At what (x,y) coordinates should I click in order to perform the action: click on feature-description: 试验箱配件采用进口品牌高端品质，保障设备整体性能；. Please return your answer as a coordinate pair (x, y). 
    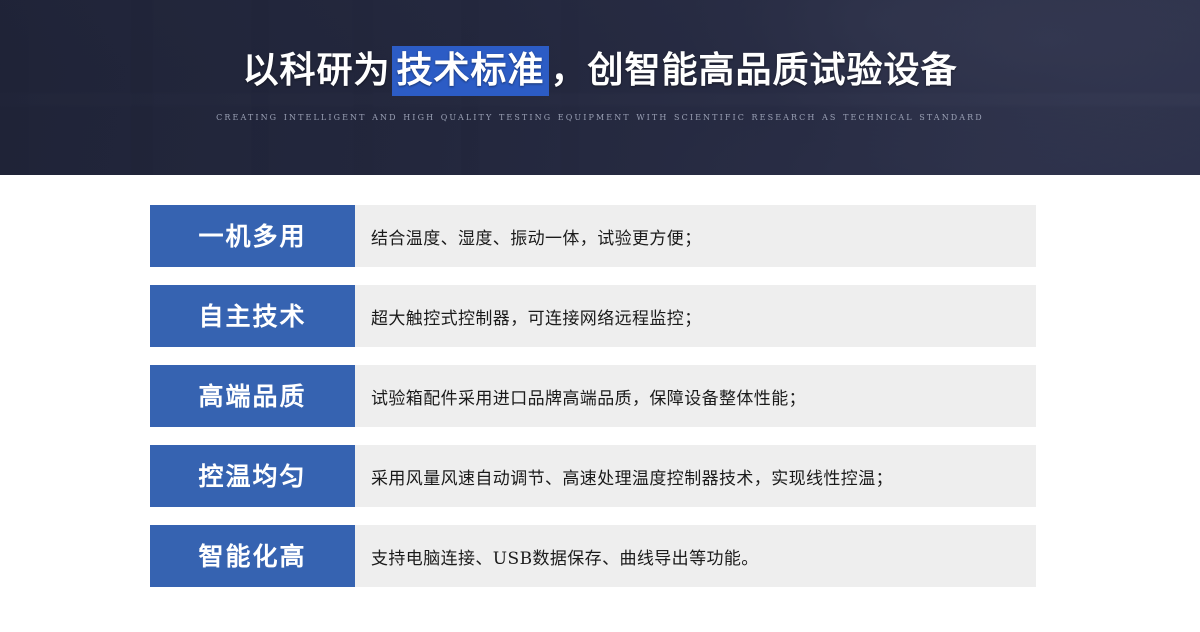
    Looking at the image, I should click on (695, 396).